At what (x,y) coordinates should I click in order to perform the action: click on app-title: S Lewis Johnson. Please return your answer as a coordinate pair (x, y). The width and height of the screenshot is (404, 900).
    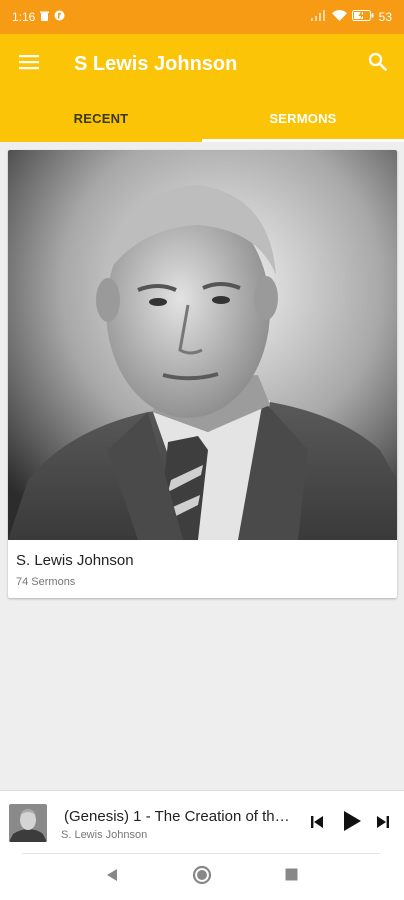
    Looking at the image, I should click on (156, 63).